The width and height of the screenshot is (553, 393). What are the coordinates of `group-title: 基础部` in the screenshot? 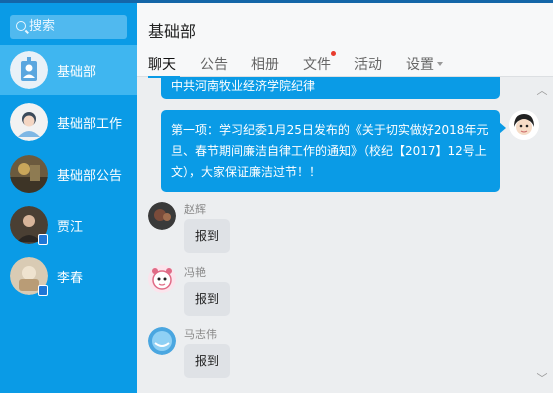 It's located at (172, 31).